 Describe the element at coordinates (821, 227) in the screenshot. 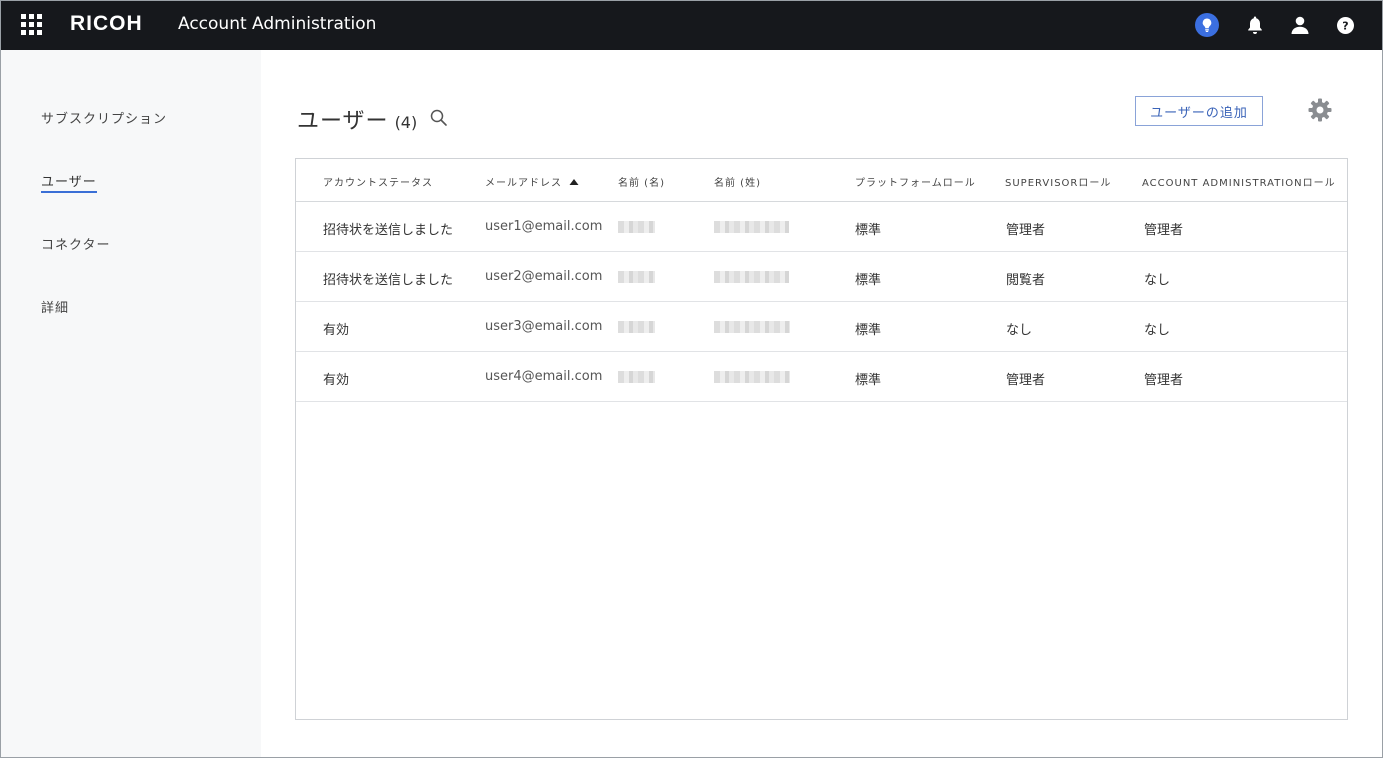

I see `table-row: 招待状を送信しました user1@email.com 標準 管理者 管理者` at that location.